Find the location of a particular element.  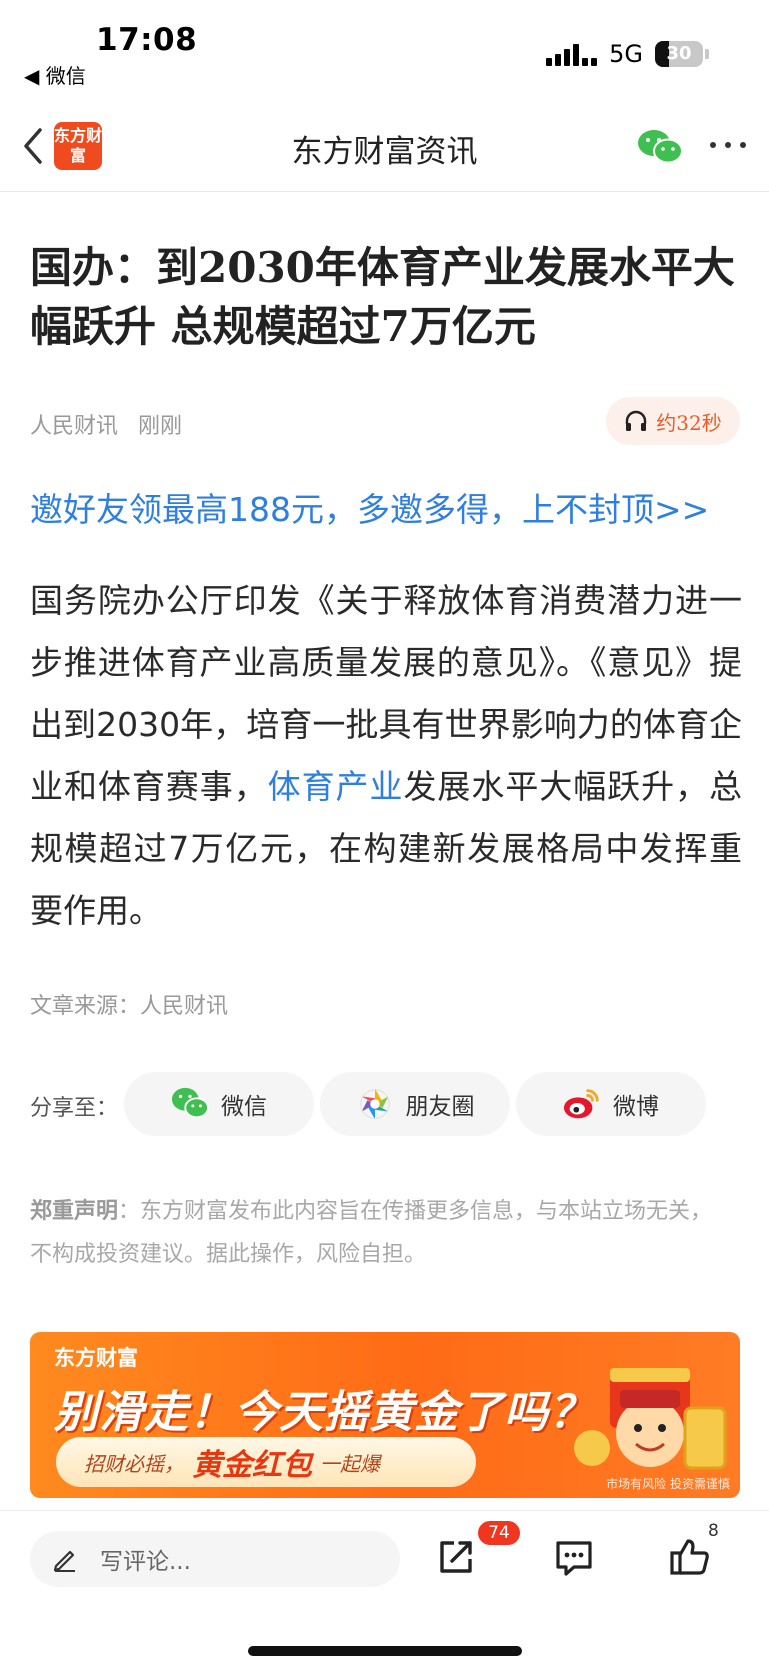

disclaimer-title: 郑重声明 is located at coordinates (74, 1211).